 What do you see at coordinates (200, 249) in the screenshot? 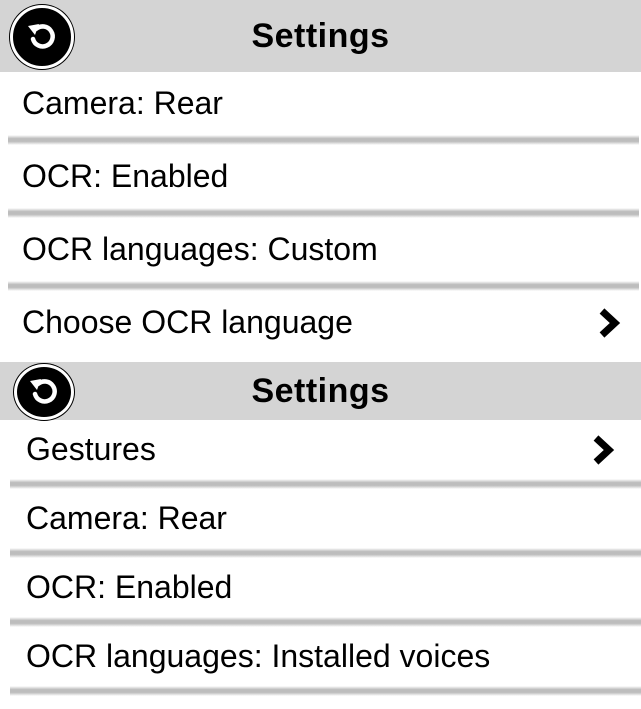
I see `setting-label: OCR languages: Custom` at bounding box center [200, 249].